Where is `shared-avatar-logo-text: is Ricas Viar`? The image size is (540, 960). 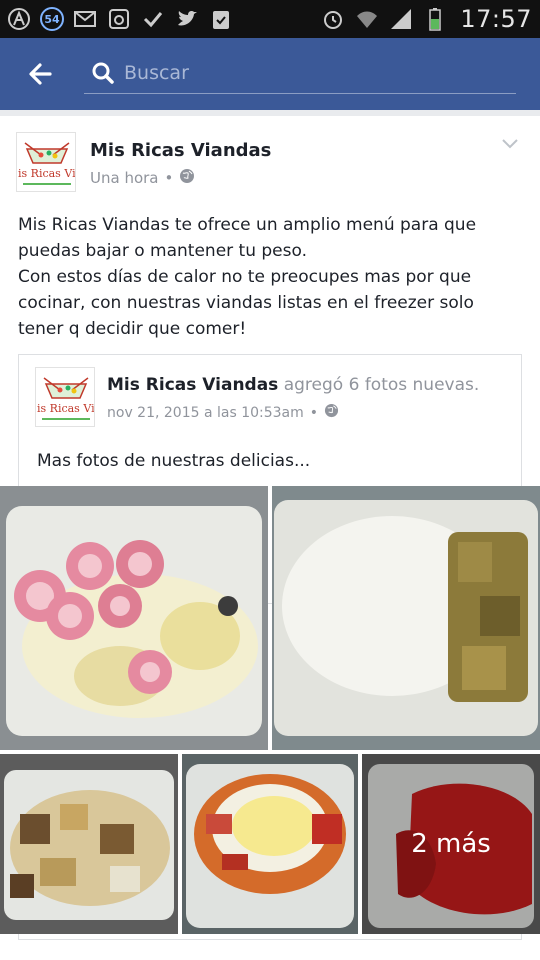
shared-avatar-logo-text: is Ricas Viar is located at coordinates (66, 408).